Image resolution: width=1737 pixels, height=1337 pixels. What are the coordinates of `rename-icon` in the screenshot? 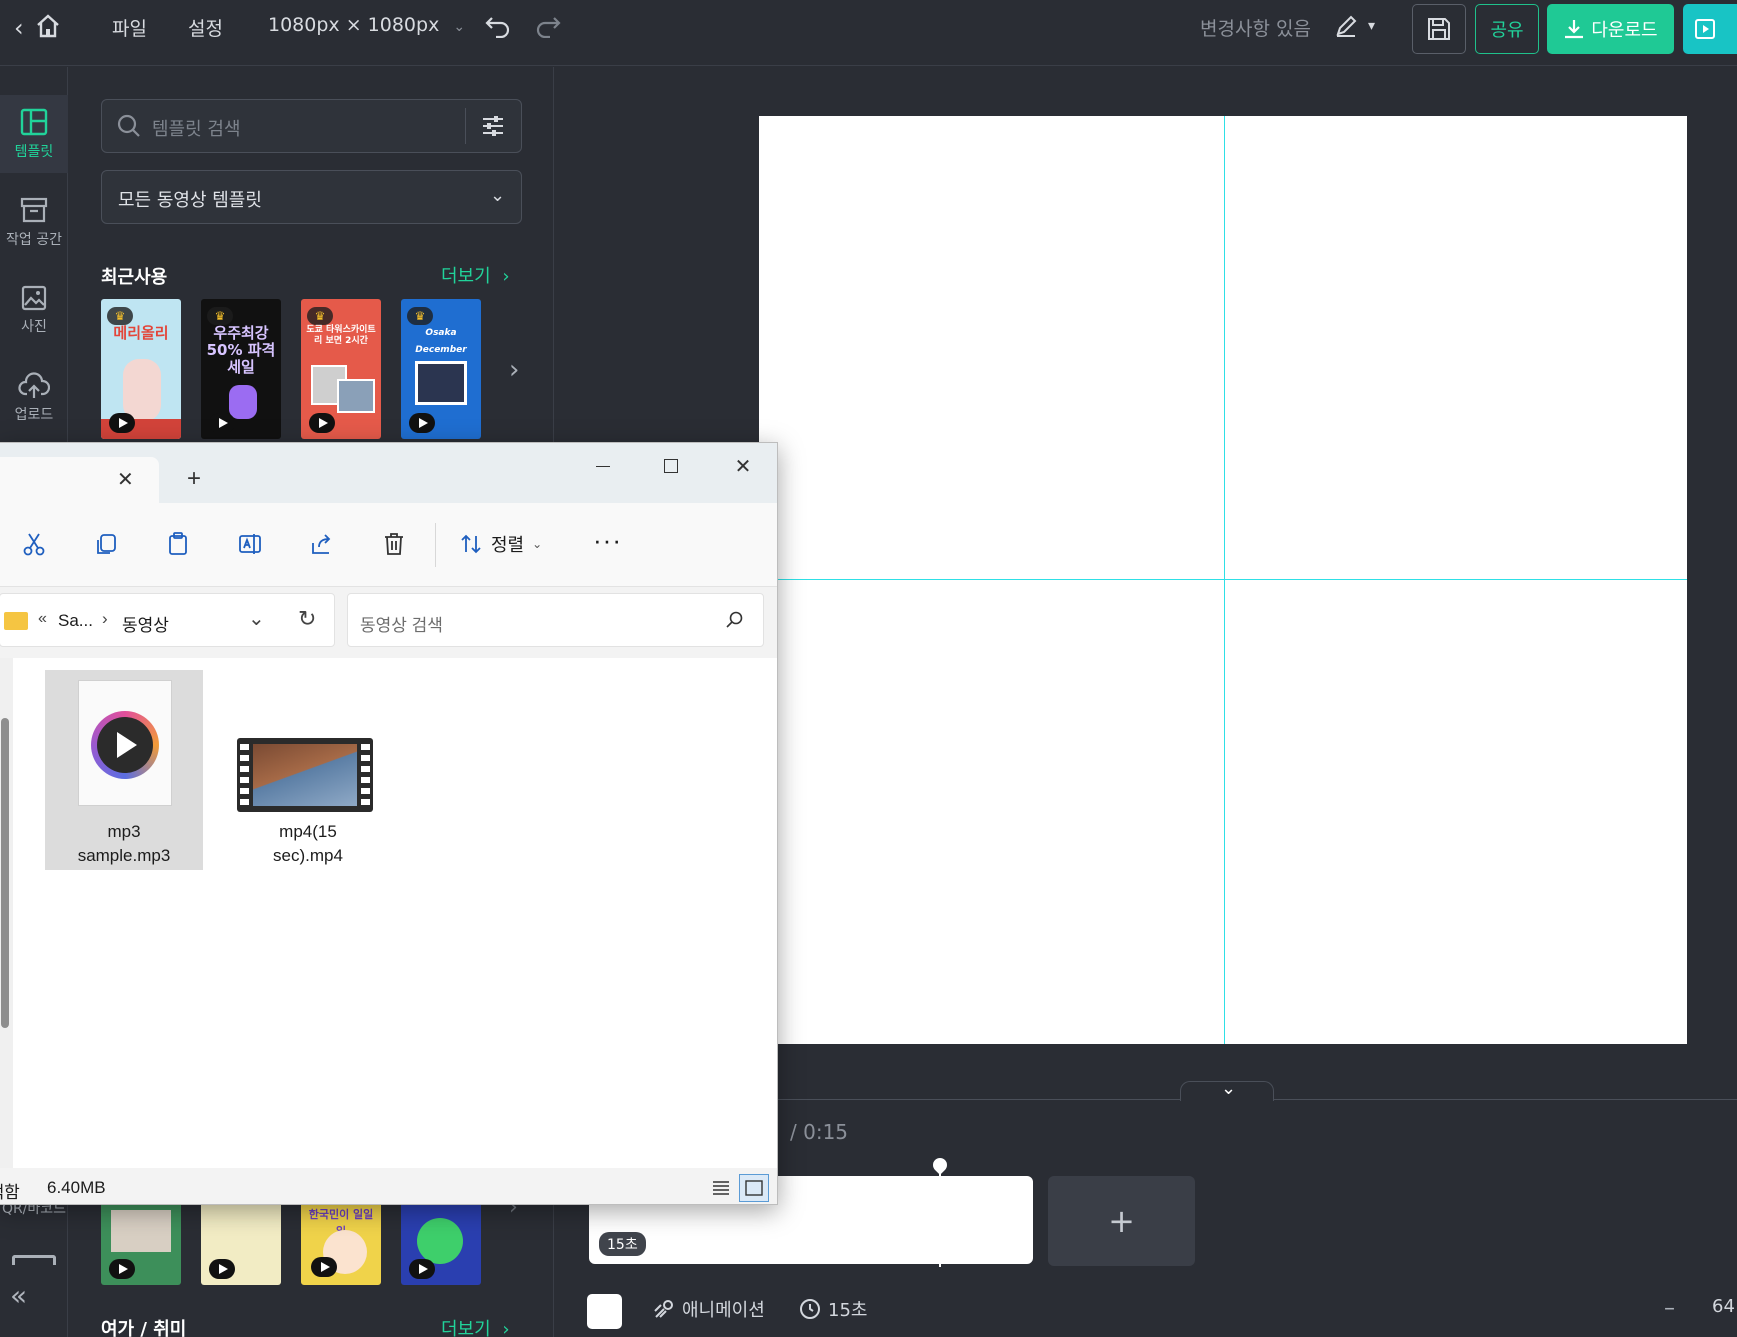 It's located at (250, 544).